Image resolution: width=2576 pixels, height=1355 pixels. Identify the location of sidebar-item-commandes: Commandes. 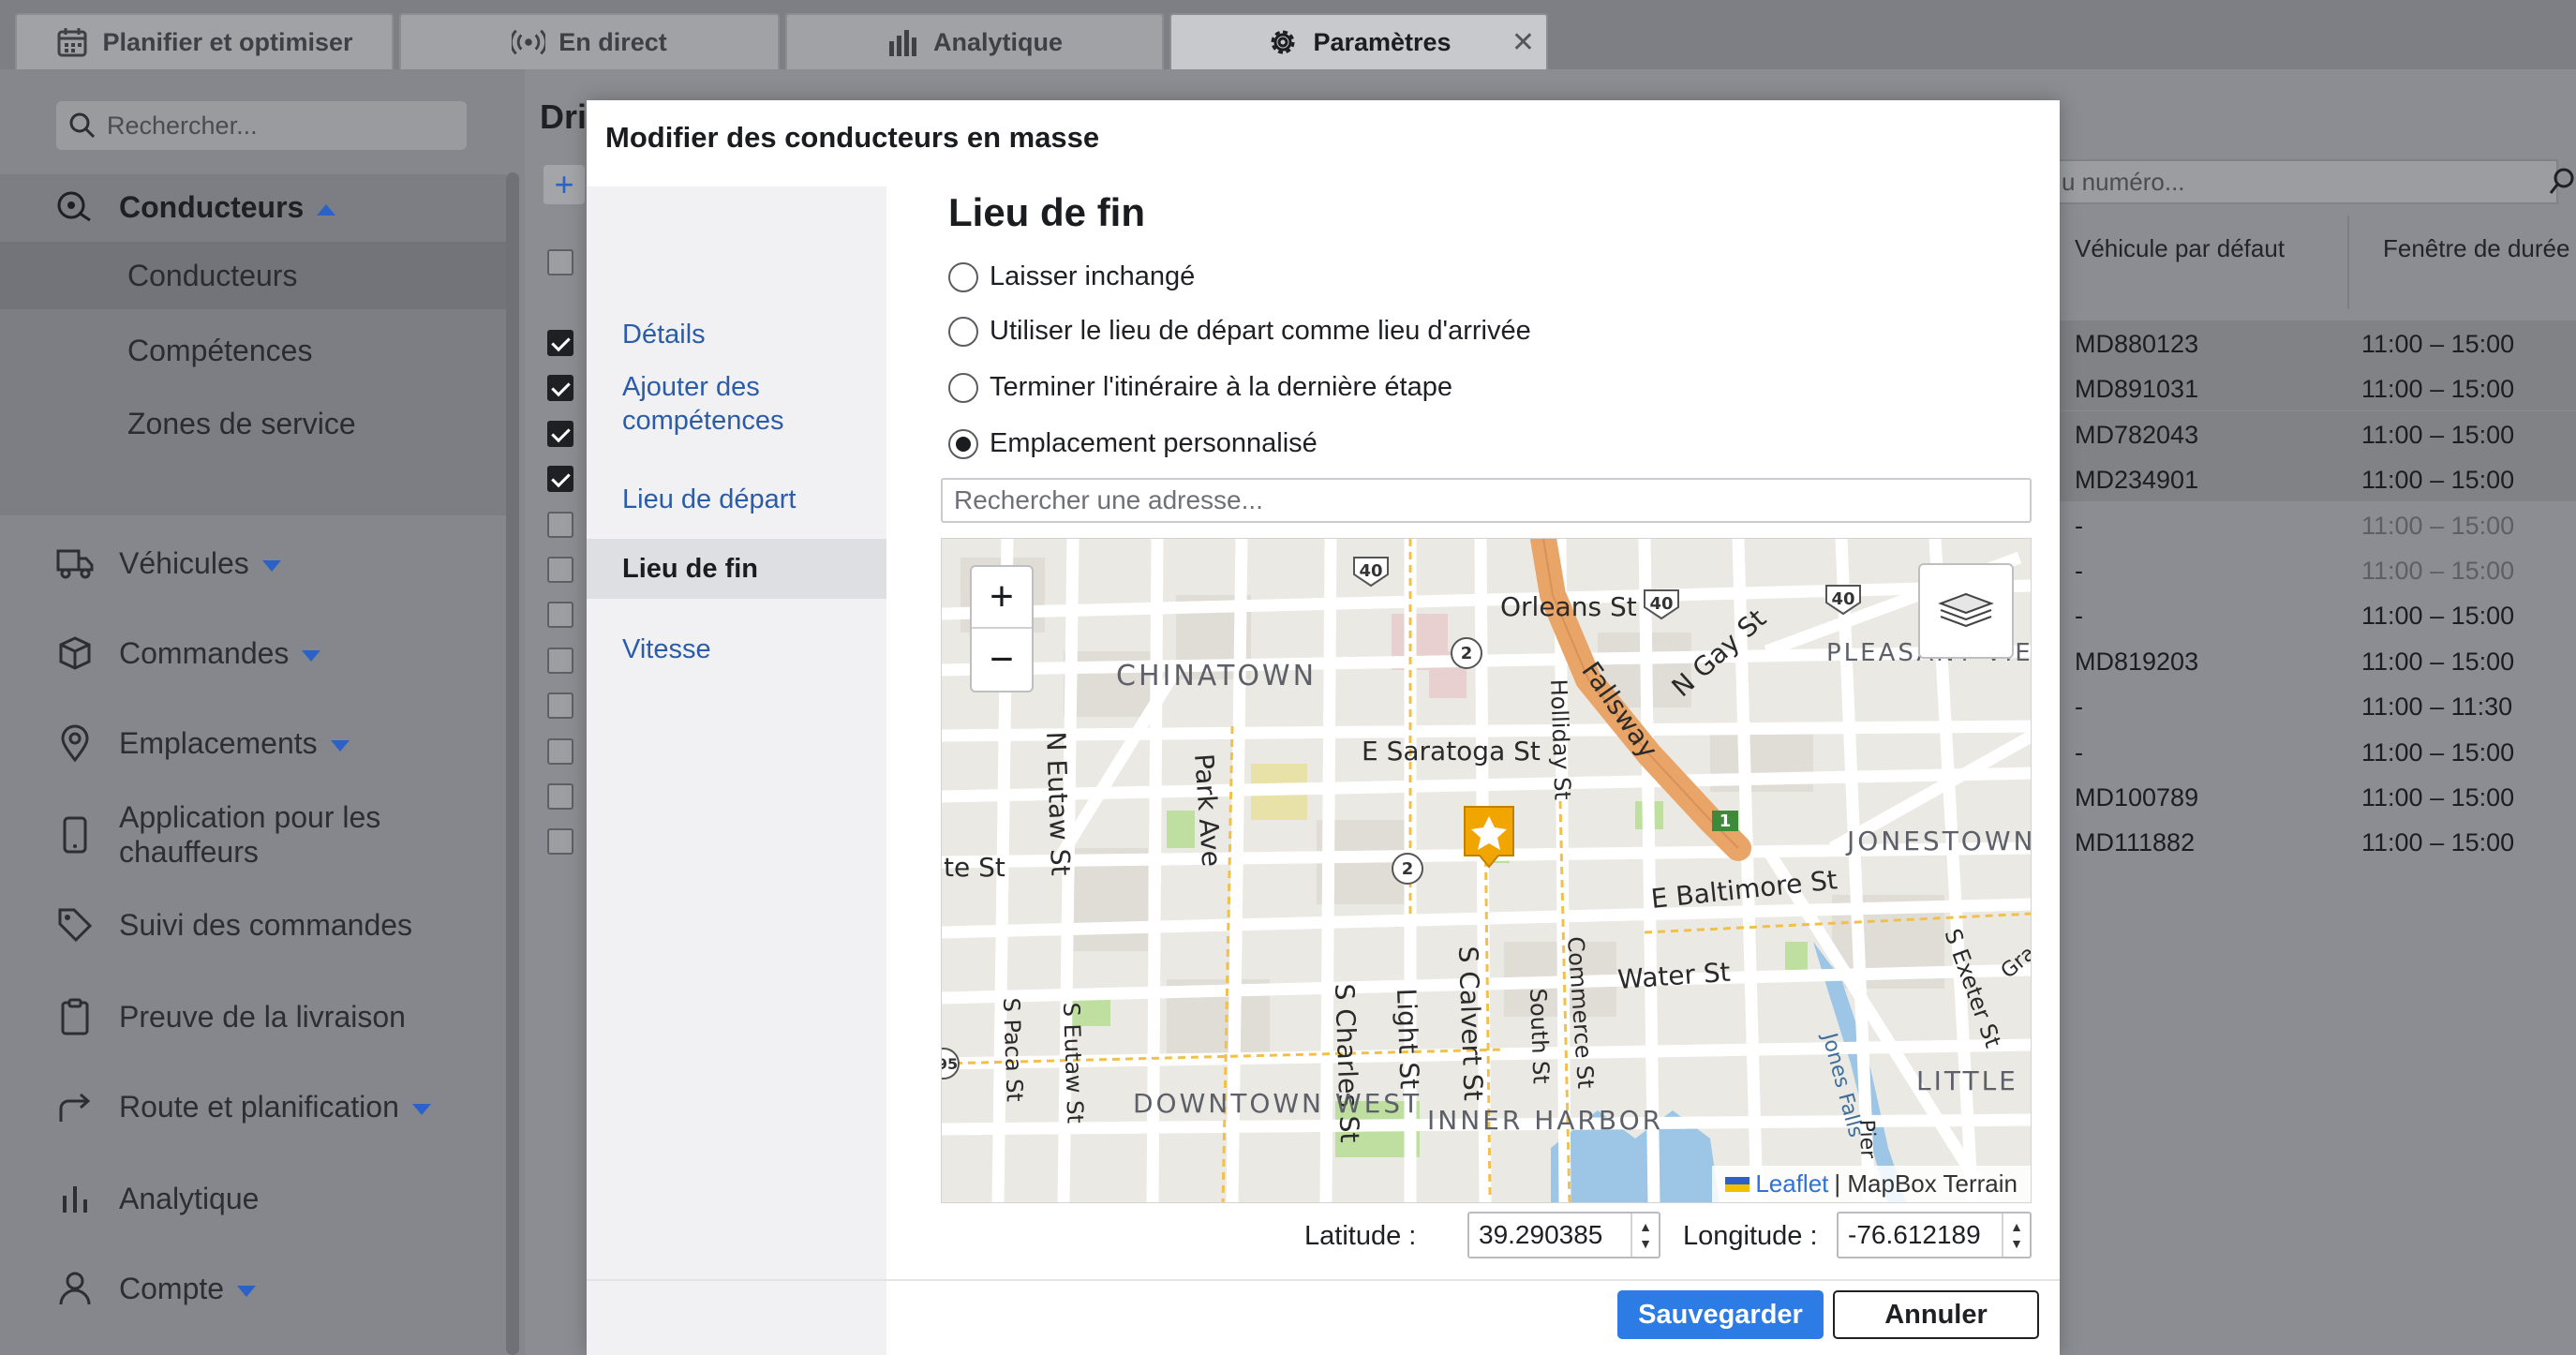
(253, 653).